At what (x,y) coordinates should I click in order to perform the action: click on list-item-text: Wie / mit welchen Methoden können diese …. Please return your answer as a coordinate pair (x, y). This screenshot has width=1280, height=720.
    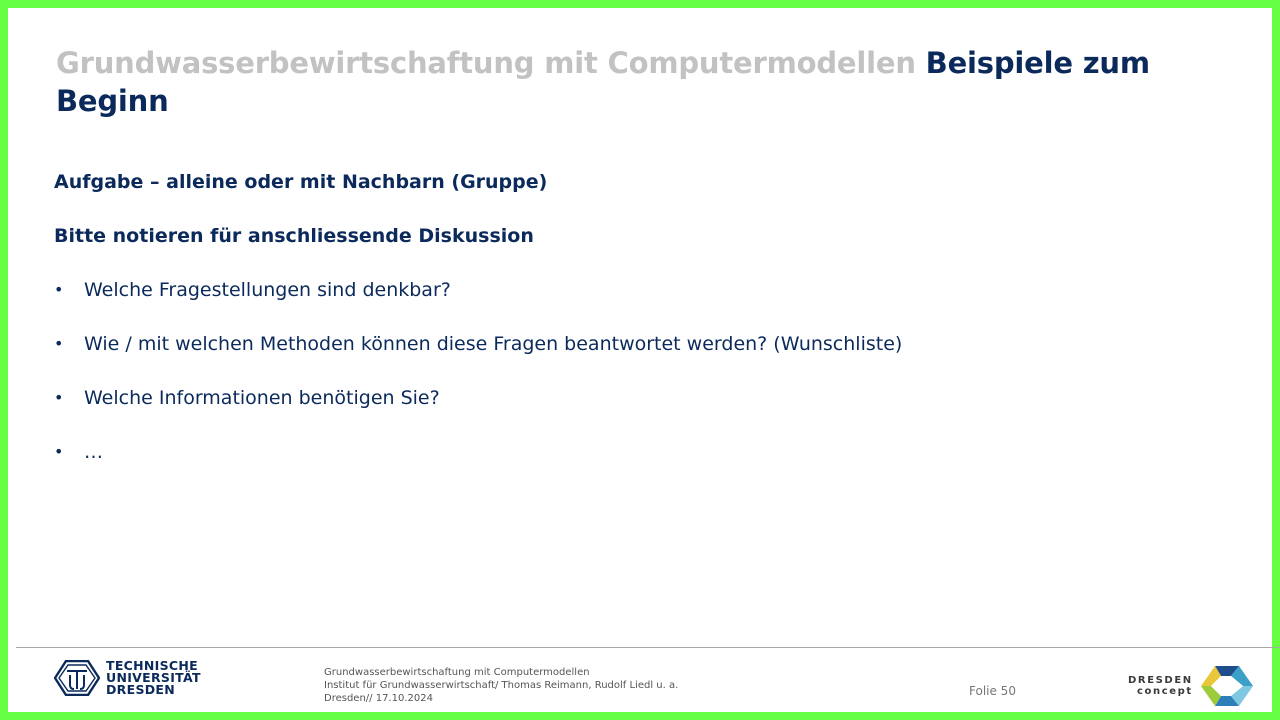
    Looking at the image, I should click on (493, 344).